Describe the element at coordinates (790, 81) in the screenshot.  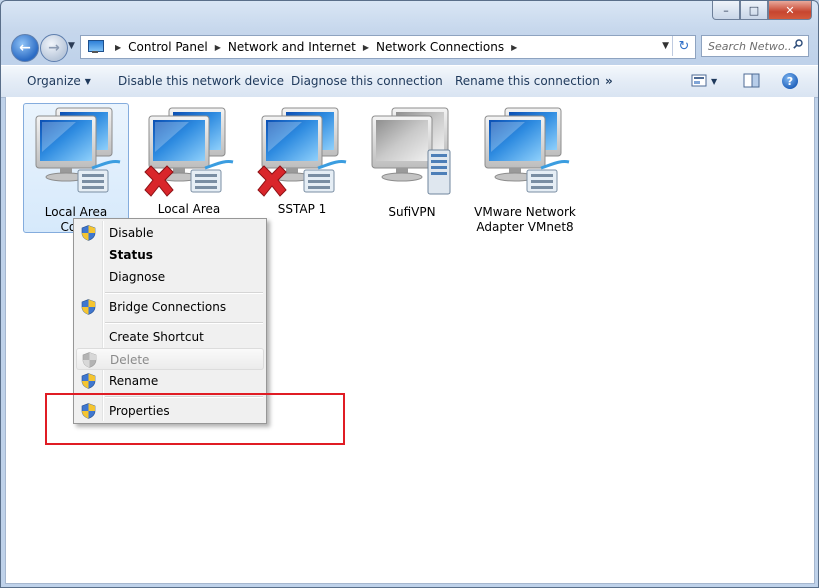
I see `help-icon: ?` at that location.